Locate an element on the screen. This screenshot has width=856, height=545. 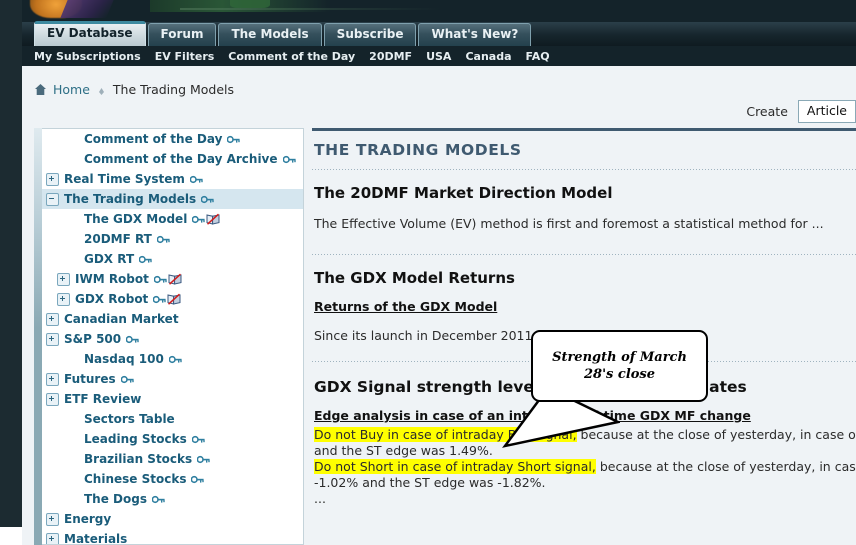
subnav-item-faq: FAQ is located at coordinates (538, 56).